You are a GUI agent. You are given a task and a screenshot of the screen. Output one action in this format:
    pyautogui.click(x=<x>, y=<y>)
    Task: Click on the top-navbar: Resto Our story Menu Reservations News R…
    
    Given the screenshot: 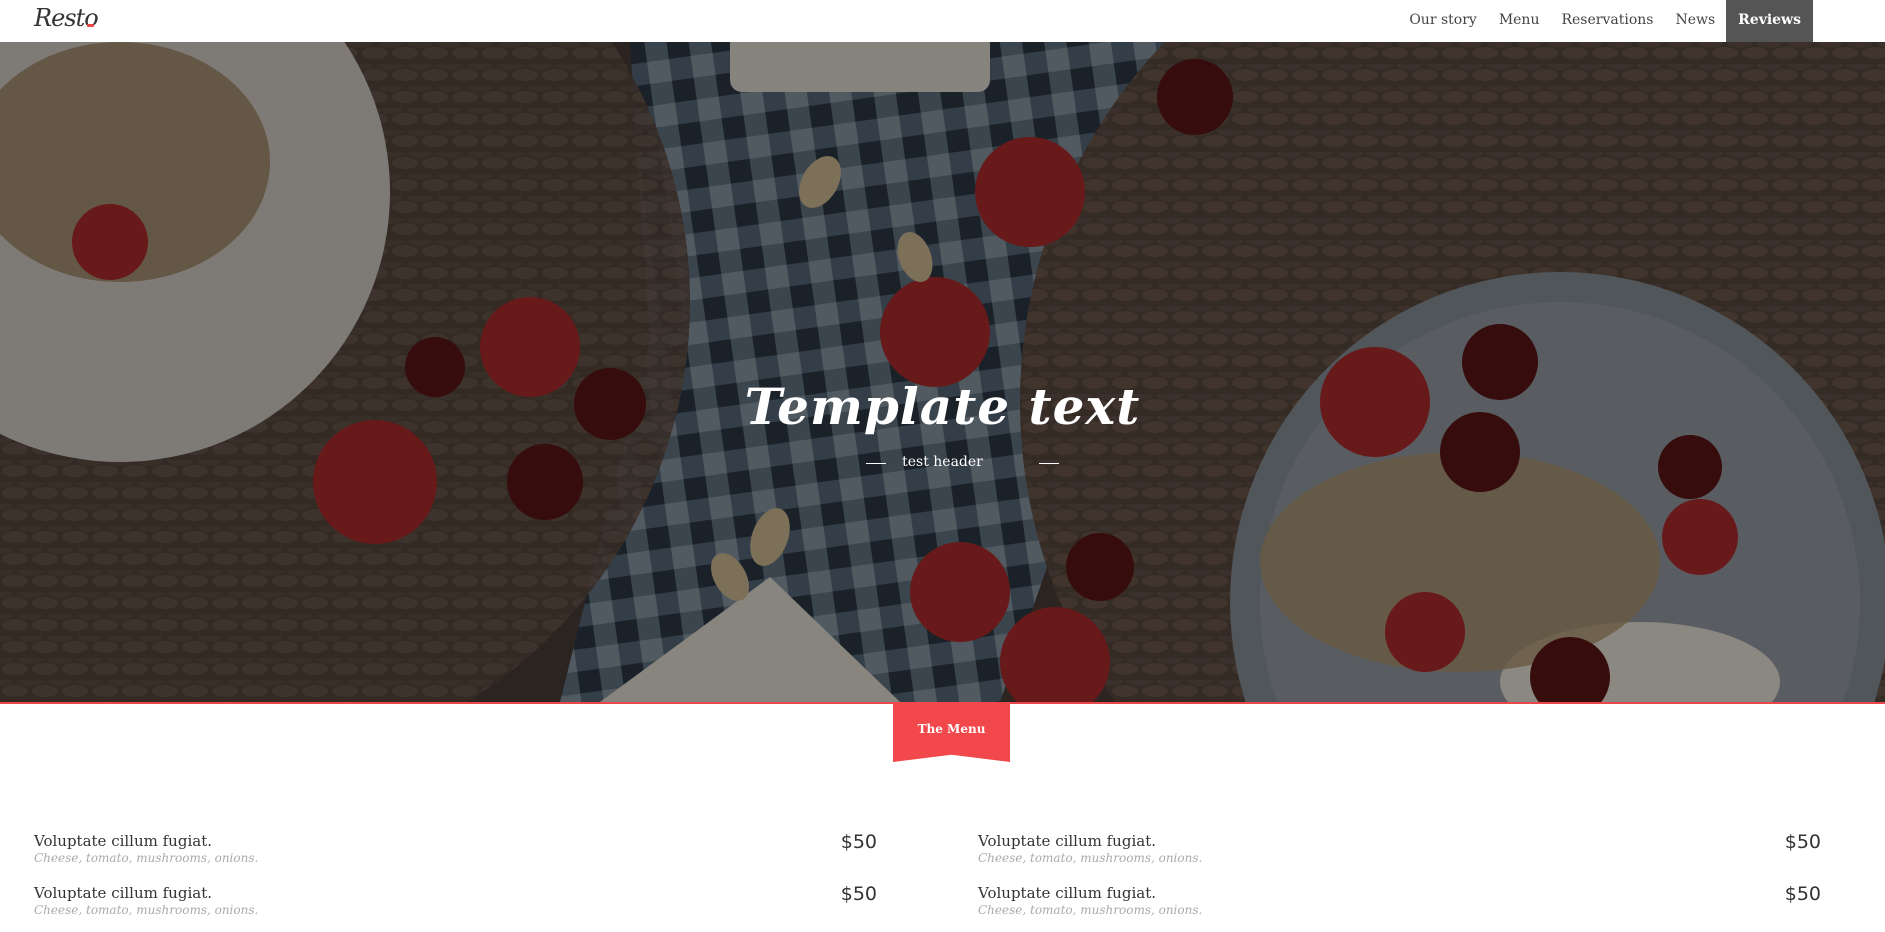 What is the action you would take?
    pyautogui.click(x=942, y=21)
    